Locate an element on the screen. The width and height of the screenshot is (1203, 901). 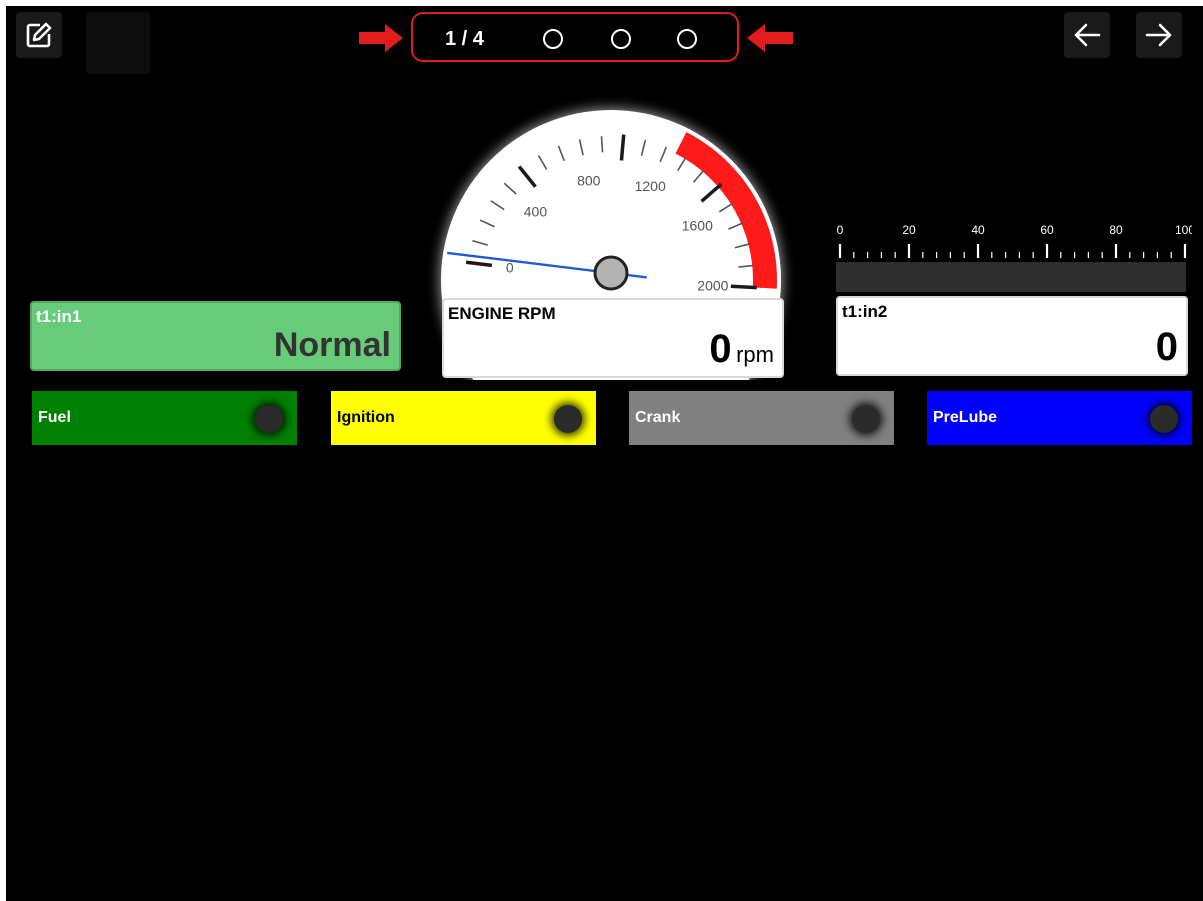
arrow-left-icon is located at coordinates (1087, 35).